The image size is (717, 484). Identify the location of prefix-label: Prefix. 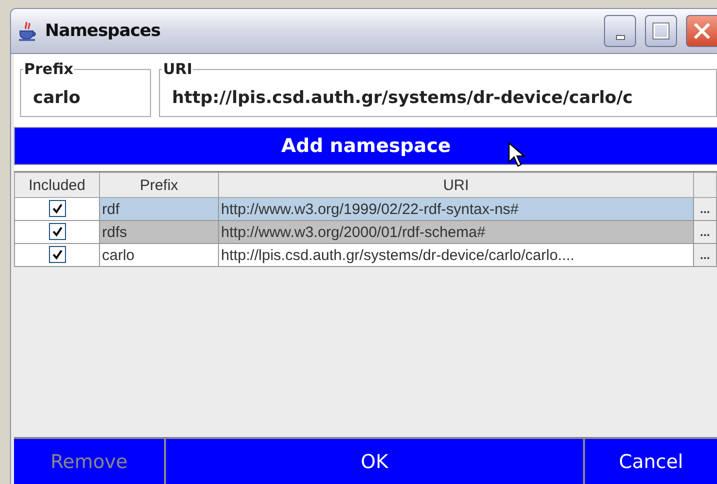
(48, 69).